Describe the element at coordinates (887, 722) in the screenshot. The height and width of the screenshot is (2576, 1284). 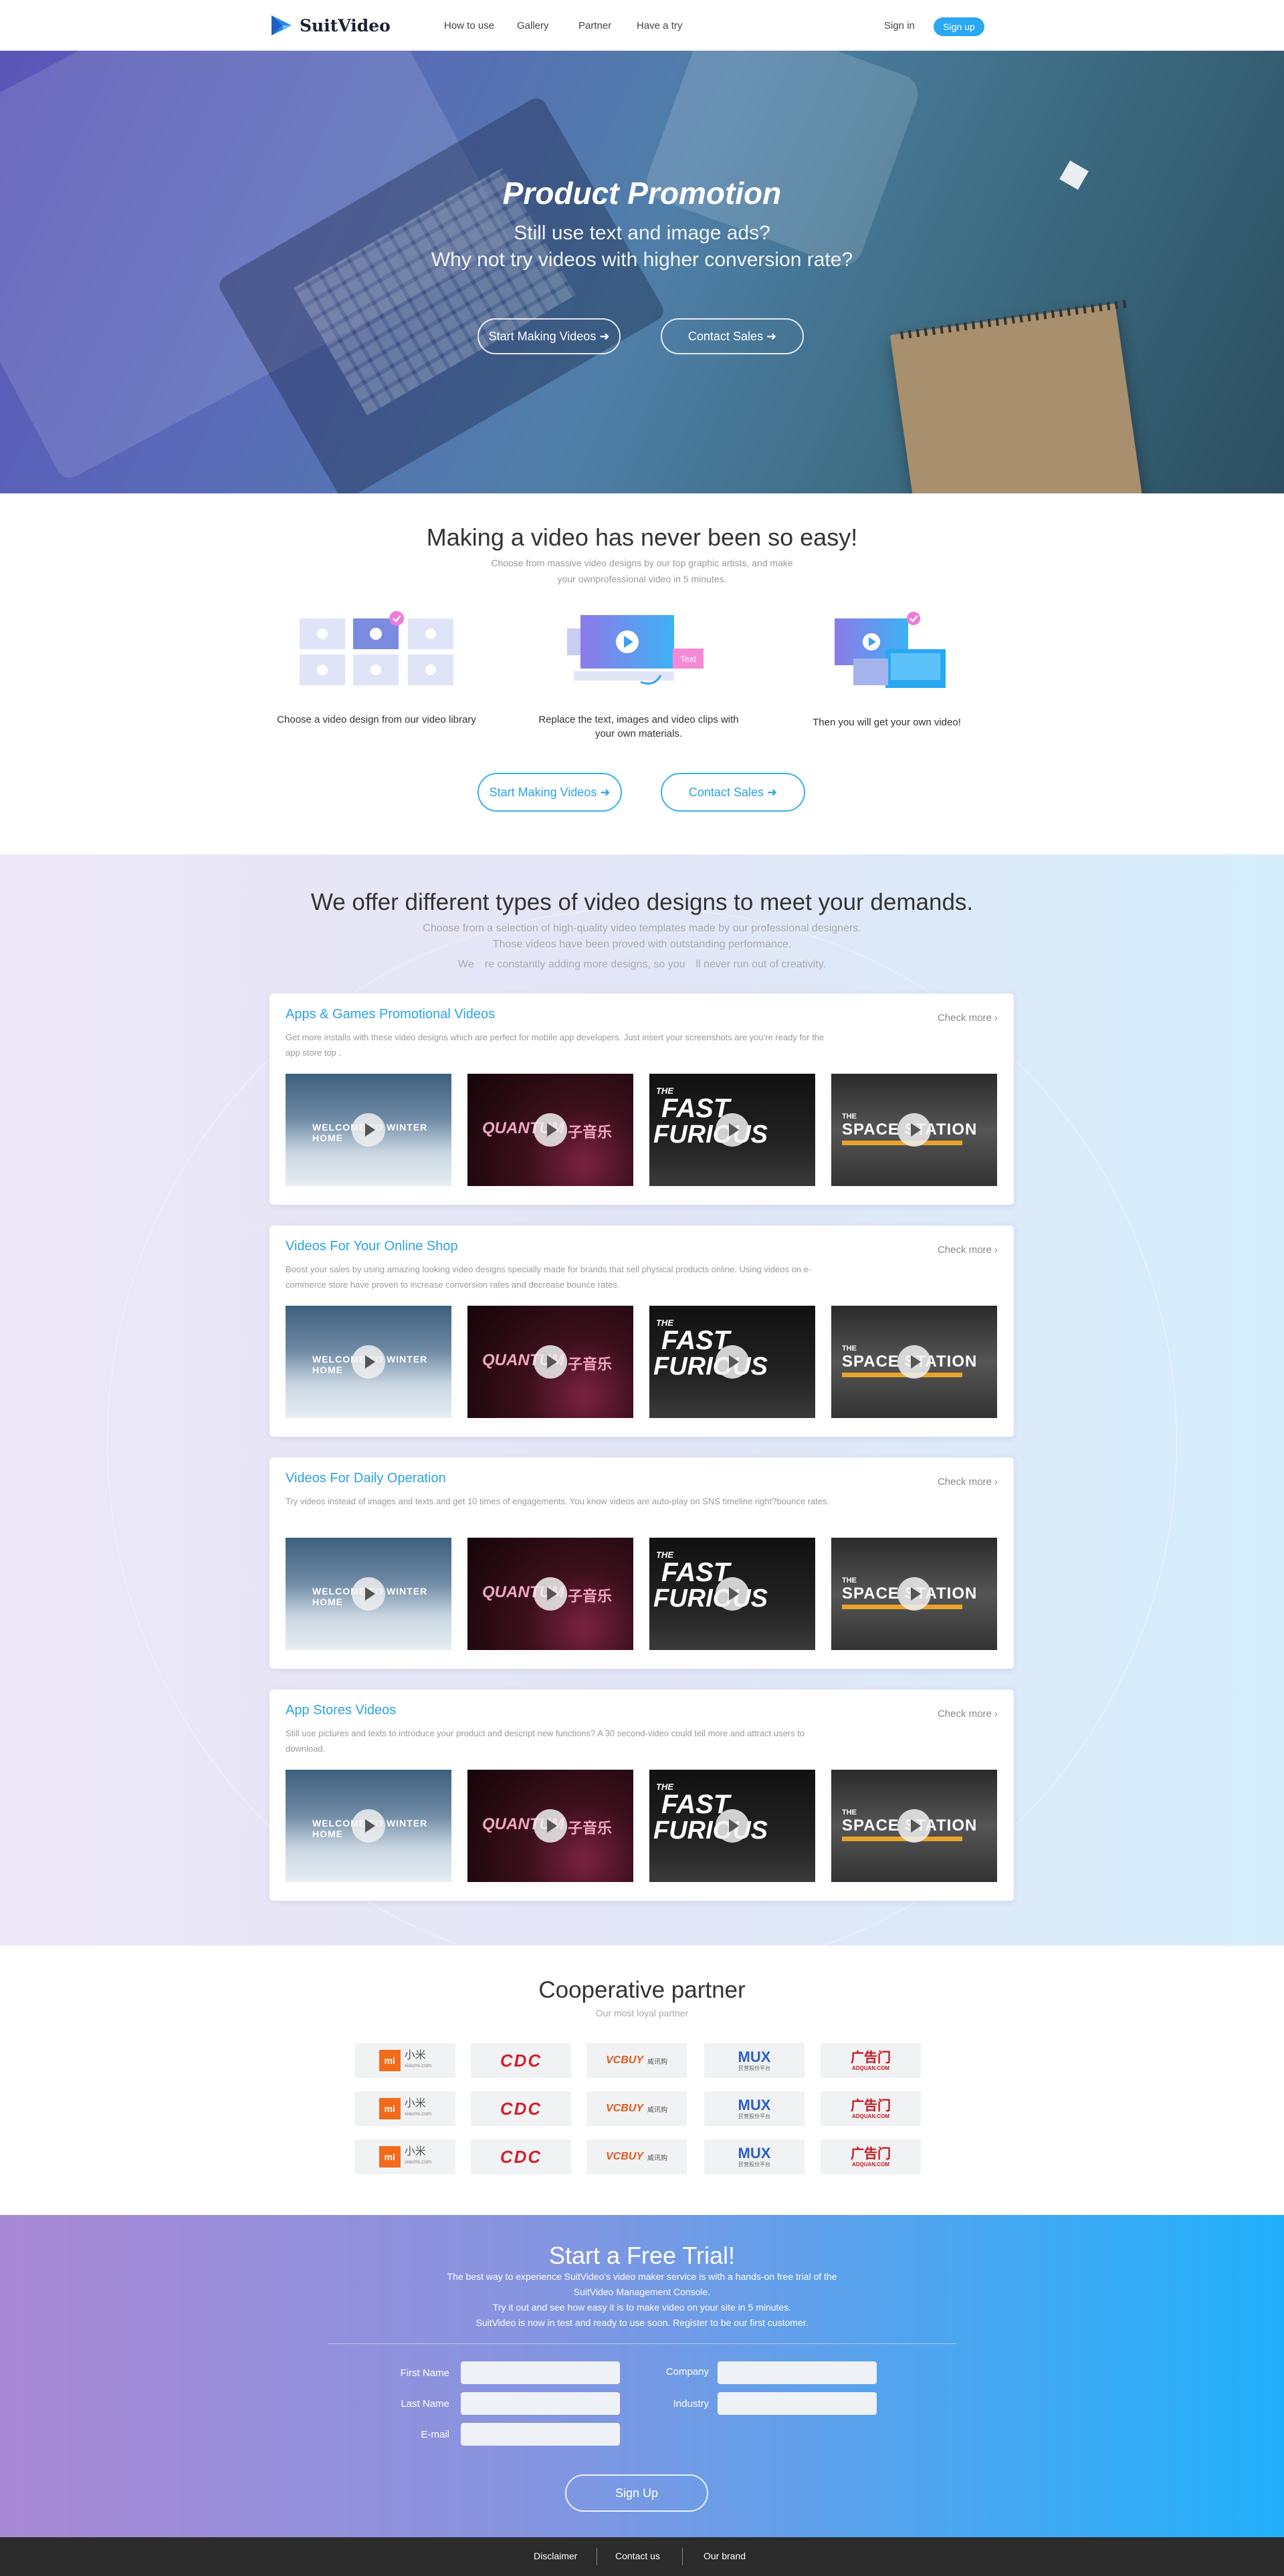
I see `step-3-caption: Then you will get your own video!` at that location.